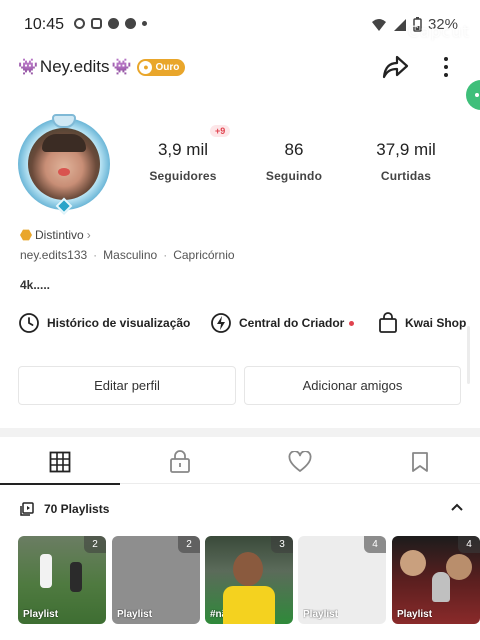 This screenshot has height=640, width=480. I want to click on likes-stat: 37,9 mil Curtidas, so click(406, 161).